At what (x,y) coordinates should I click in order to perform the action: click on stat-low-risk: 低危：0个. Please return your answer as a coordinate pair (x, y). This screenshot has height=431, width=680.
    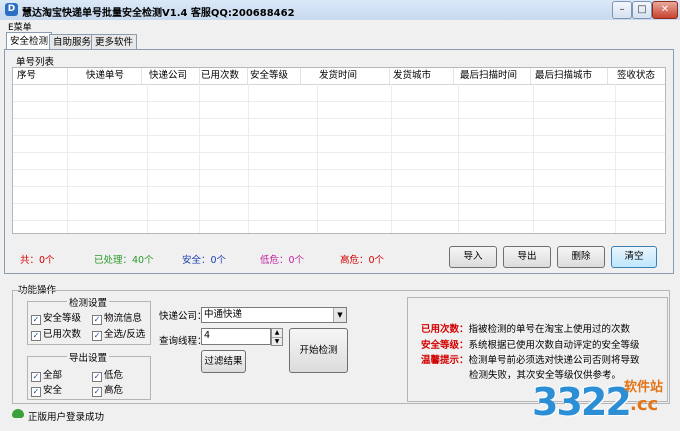
    Looking at the image, I should click on (282, 260).